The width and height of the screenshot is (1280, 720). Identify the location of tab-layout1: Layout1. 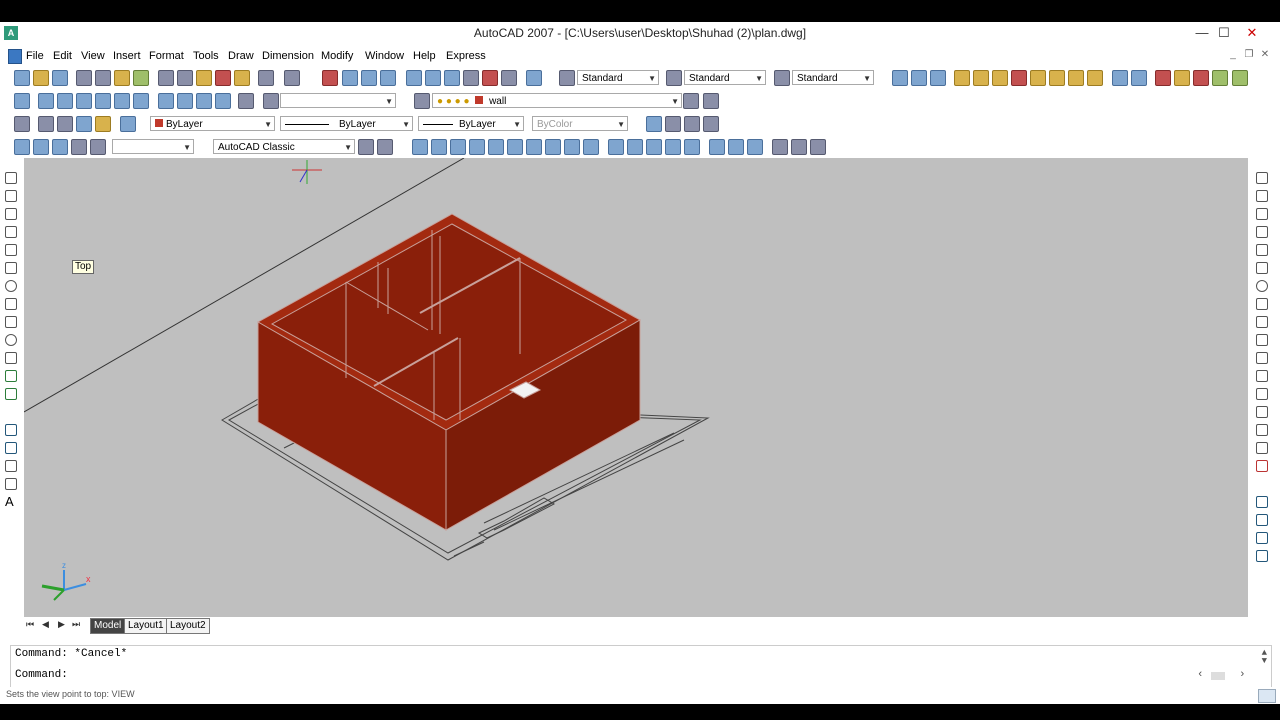
(146, 626).